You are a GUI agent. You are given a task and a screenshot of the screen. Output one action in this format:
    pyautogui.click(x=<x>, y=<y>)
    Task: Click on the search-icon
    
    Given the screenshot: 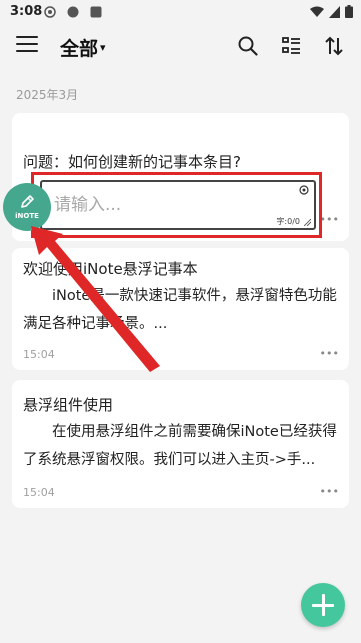 What is the action you would take?
    pyautogui.click(x=248, y=46)
    